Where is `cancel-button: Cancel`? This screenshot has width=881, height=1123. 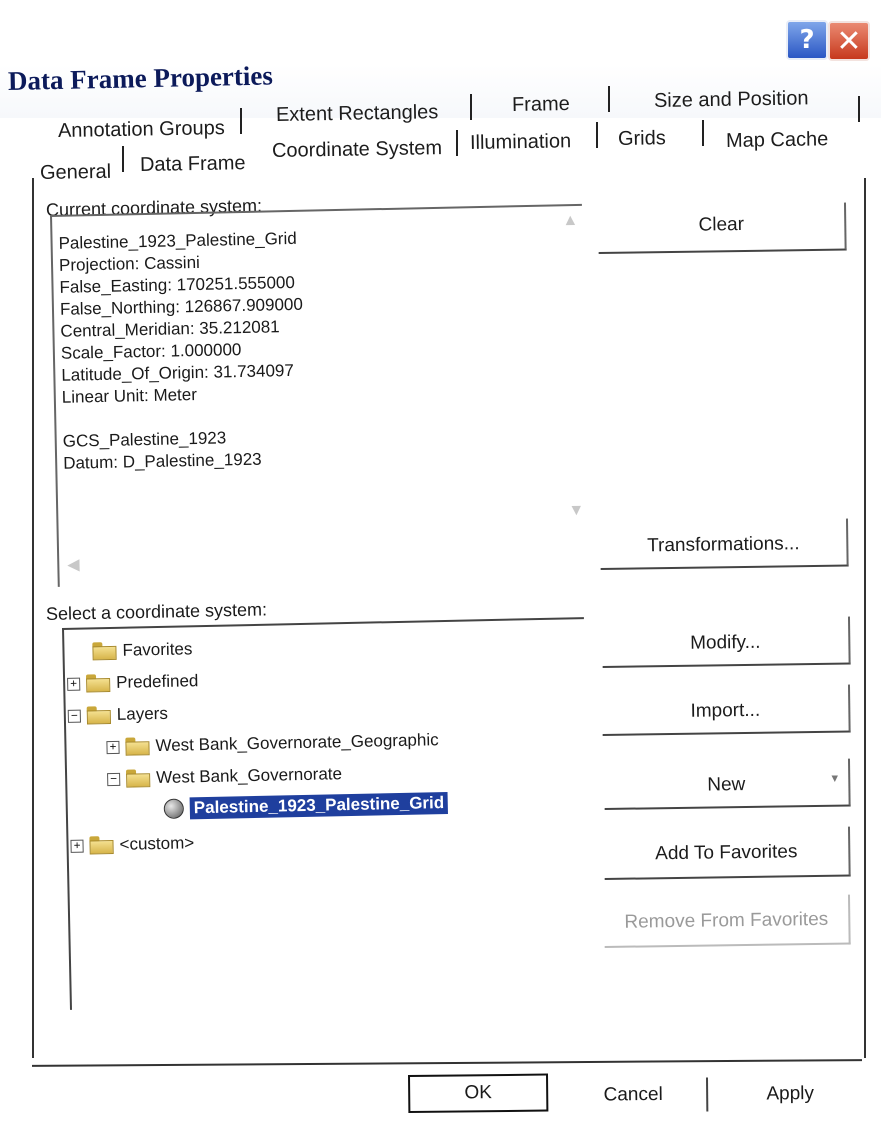
cancel-button: Cancel is located at coordinates (634, 1095).